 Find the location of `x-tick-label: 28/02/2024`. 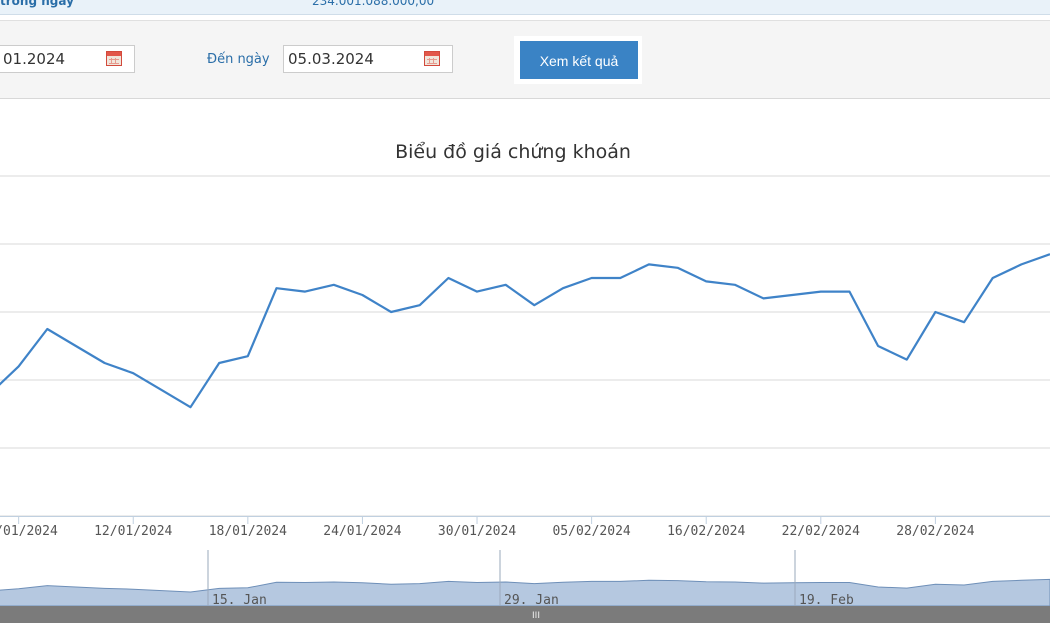

x-tick-label: 28/02/2024 is located at coordinates (935, 531).